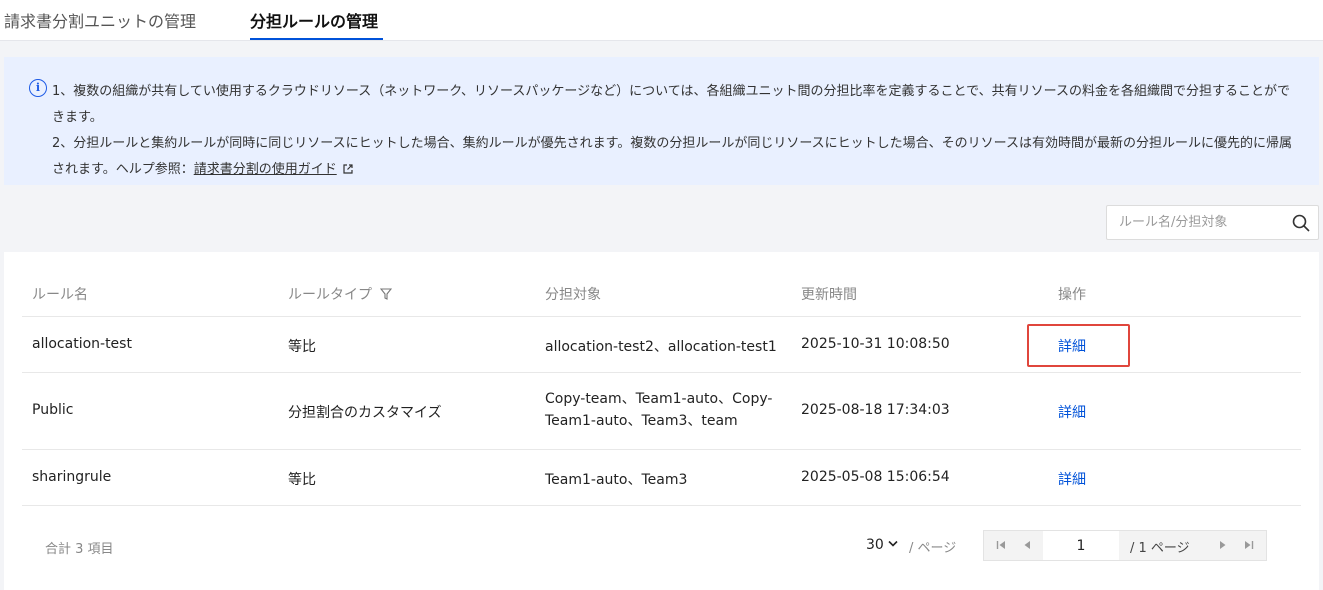 This screenshot has height=590, width=1323. What do you see at coordinates (875, 477) in the screenshot?
I see `row-3-updated: 2025-05-08 15:06:54` at bounding box center [875, 477].